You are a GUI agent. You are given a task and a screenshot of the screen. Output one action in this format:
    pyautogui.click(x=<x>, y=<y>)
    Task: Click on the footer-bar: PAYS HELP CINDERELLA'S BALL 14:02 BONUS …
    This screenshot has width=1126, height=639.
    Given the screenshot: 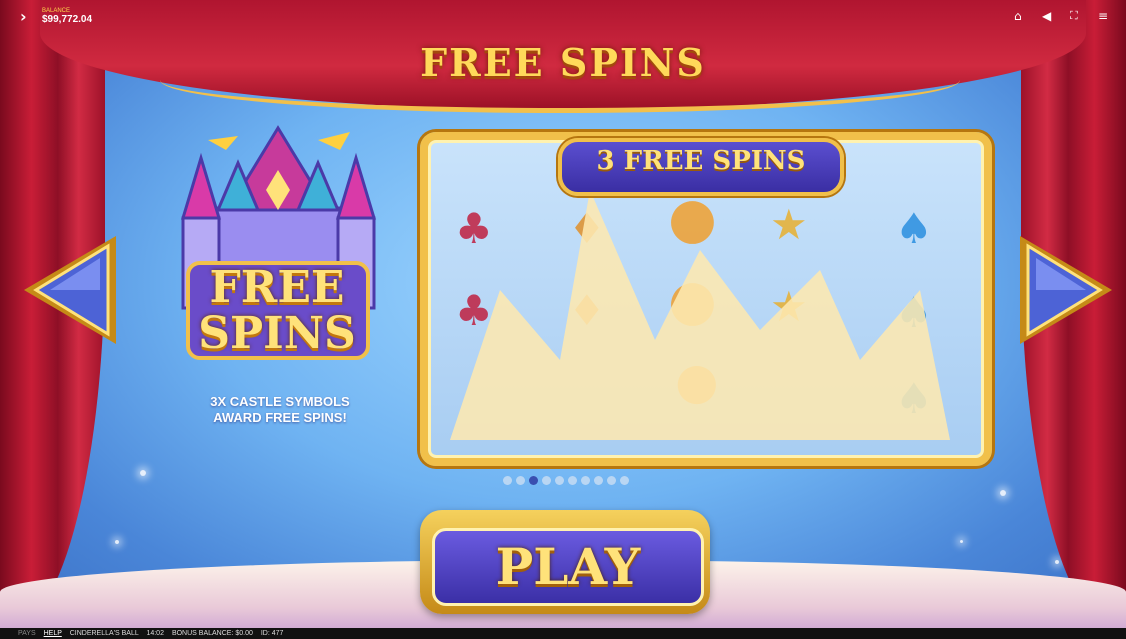 What is the action you would take?
    pyautogui.click(x=563, y=633)
    